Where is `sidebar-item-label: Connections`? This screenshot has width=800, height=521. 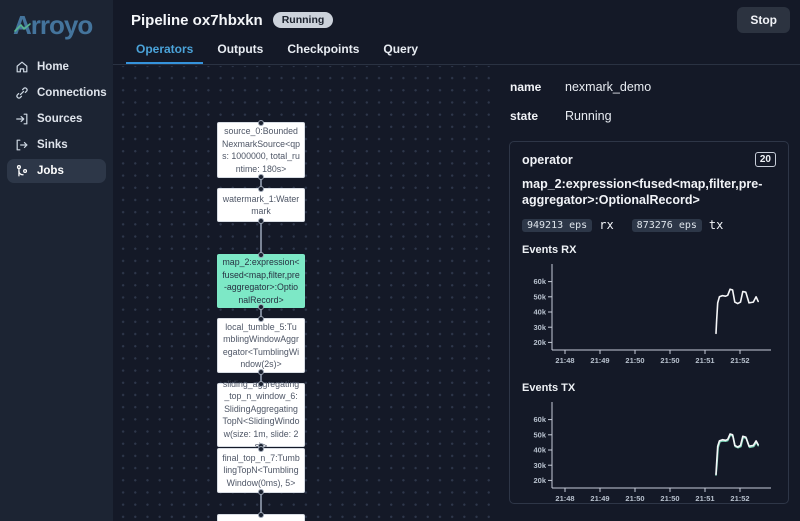 sidebar-item-label: Connections is located at coordinates (72, 93).